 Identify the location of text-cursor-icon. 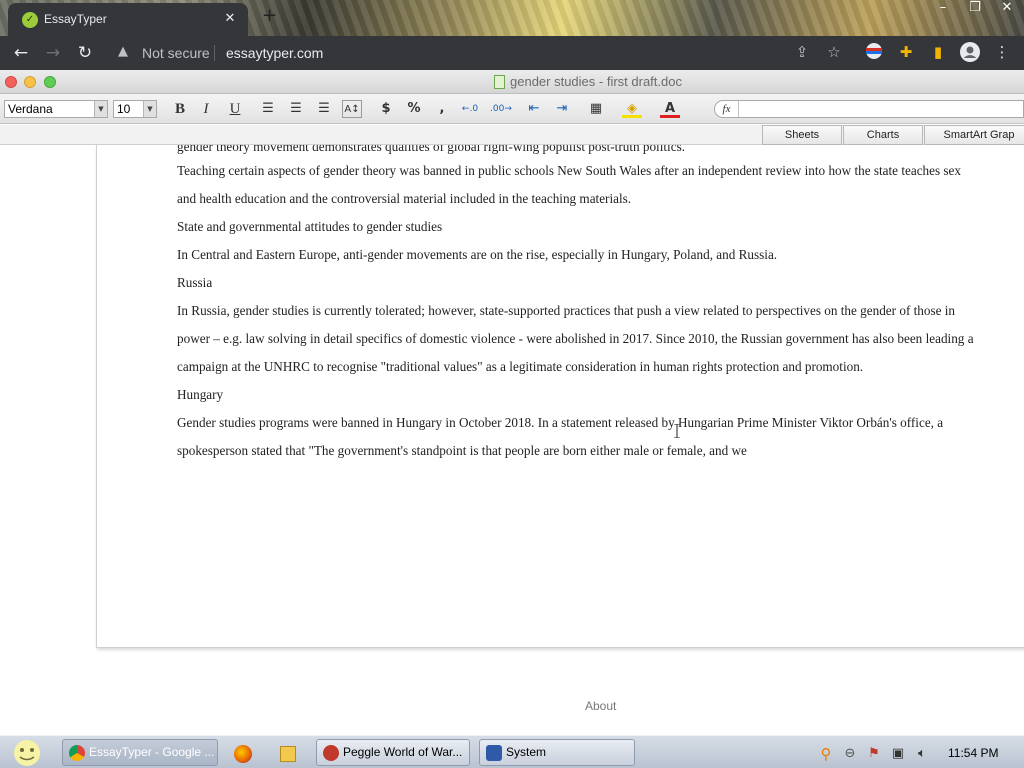
(677, 431).